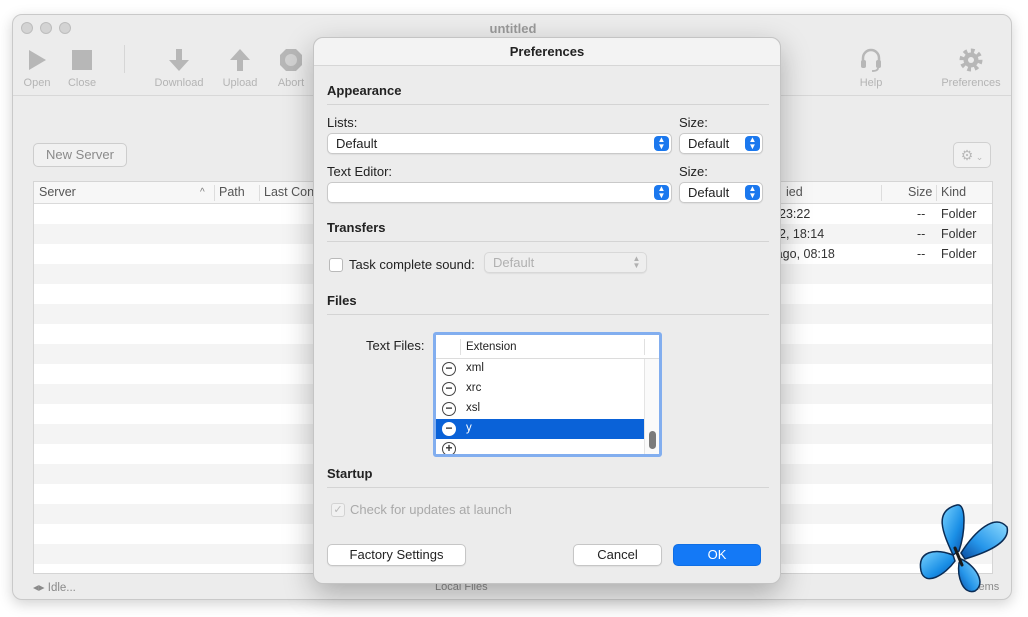  I want to click on extensions-scrollbar, so click(651, 406).